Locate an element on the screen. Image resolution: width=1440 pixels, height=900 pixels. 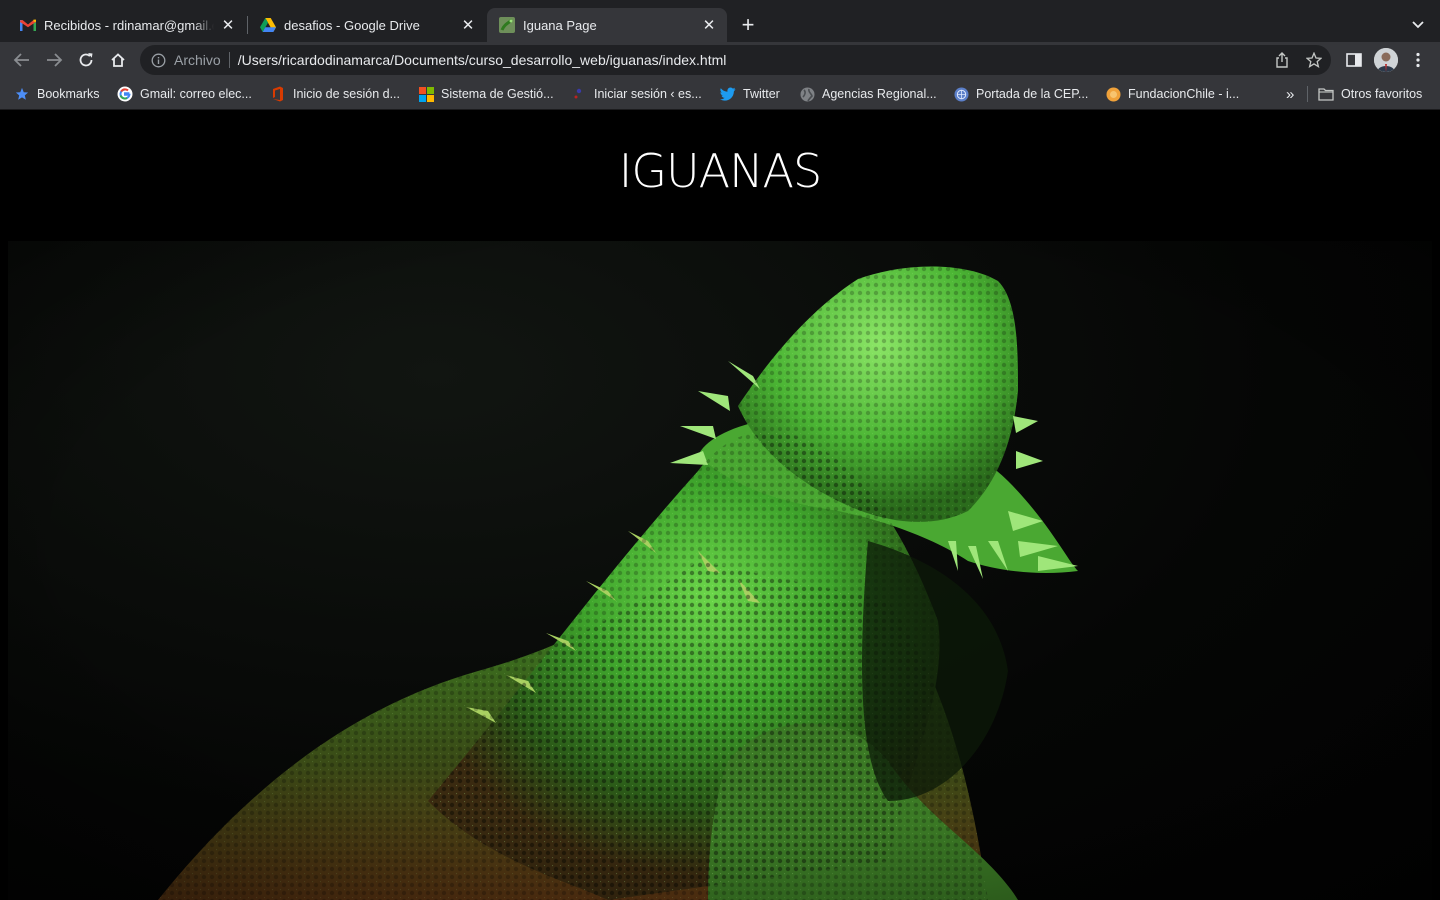
bookmark-item: Bookmarks is located at coordinates (57, 94).